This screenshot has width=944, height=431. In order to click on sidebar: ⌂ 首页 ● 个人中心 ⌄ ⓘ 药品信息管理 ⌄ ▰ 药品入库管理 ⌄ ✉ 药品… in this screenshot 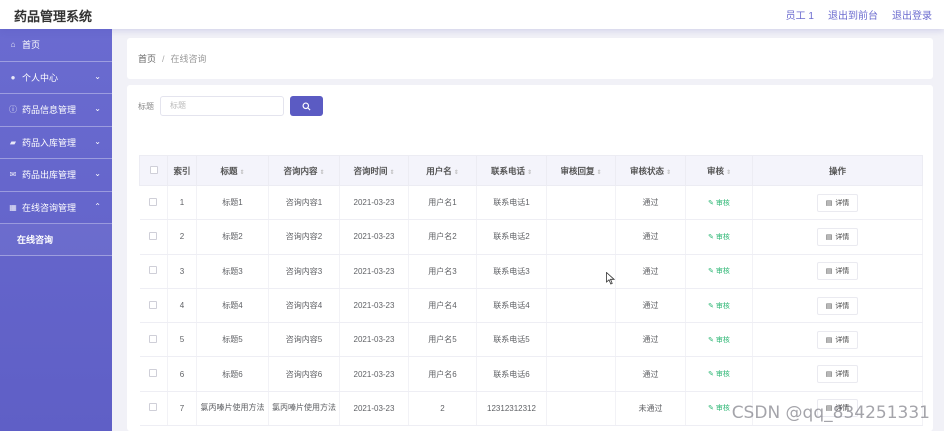, I will do `click(56, 230)`.